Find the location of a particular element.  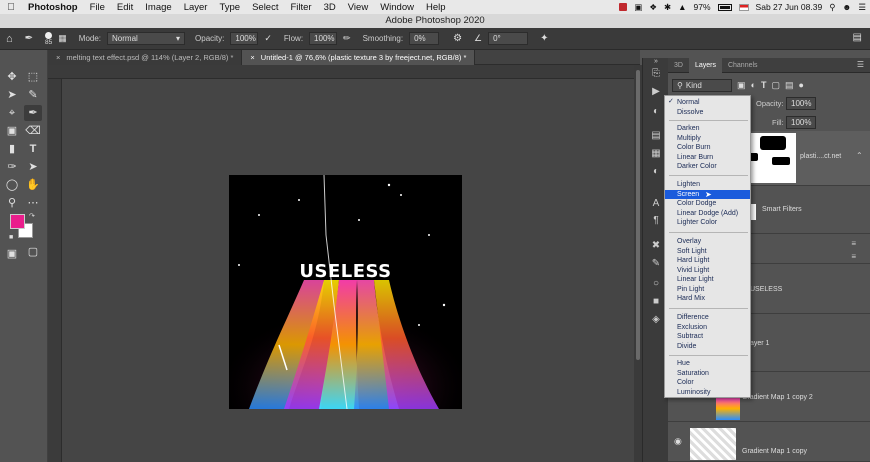

blend-hard-light: Hard Light is located at coordinates (707, 261).